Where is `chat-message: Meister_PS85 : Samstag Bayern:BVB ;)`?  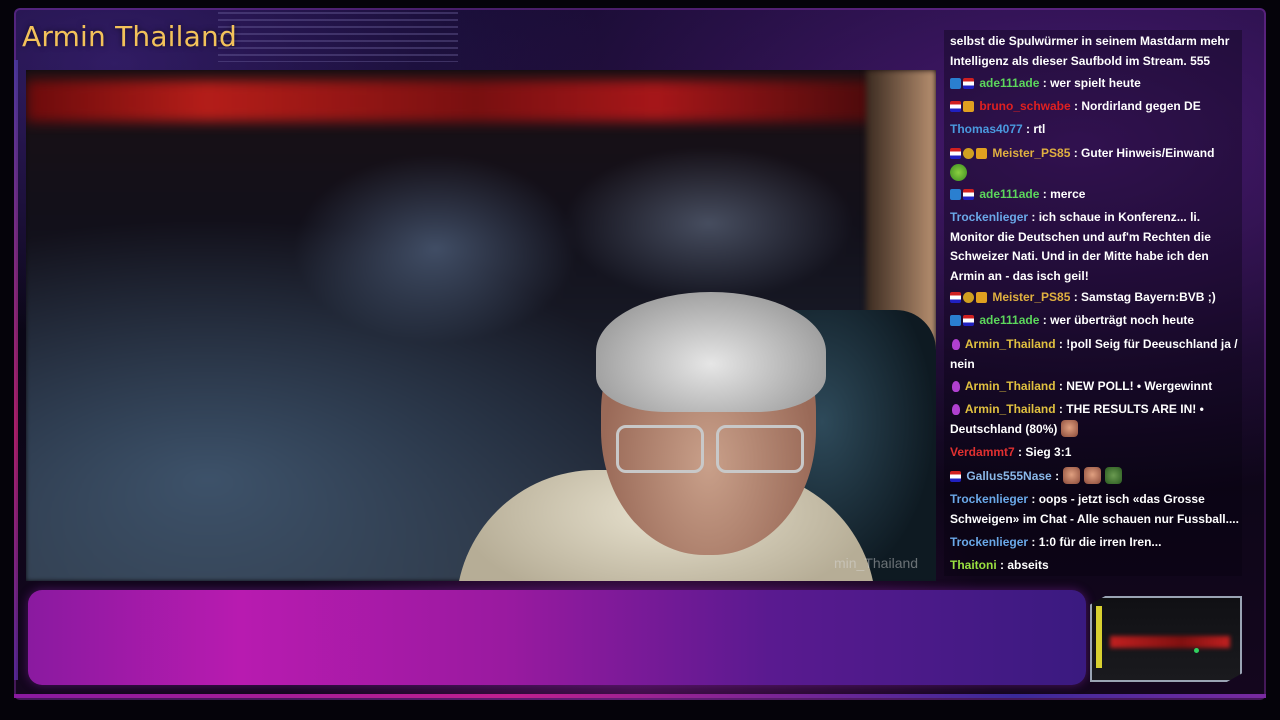 chat-message: Meister_PS85 : Samstag Bayern:BVB ;) is located at coordinates (1095, 298).